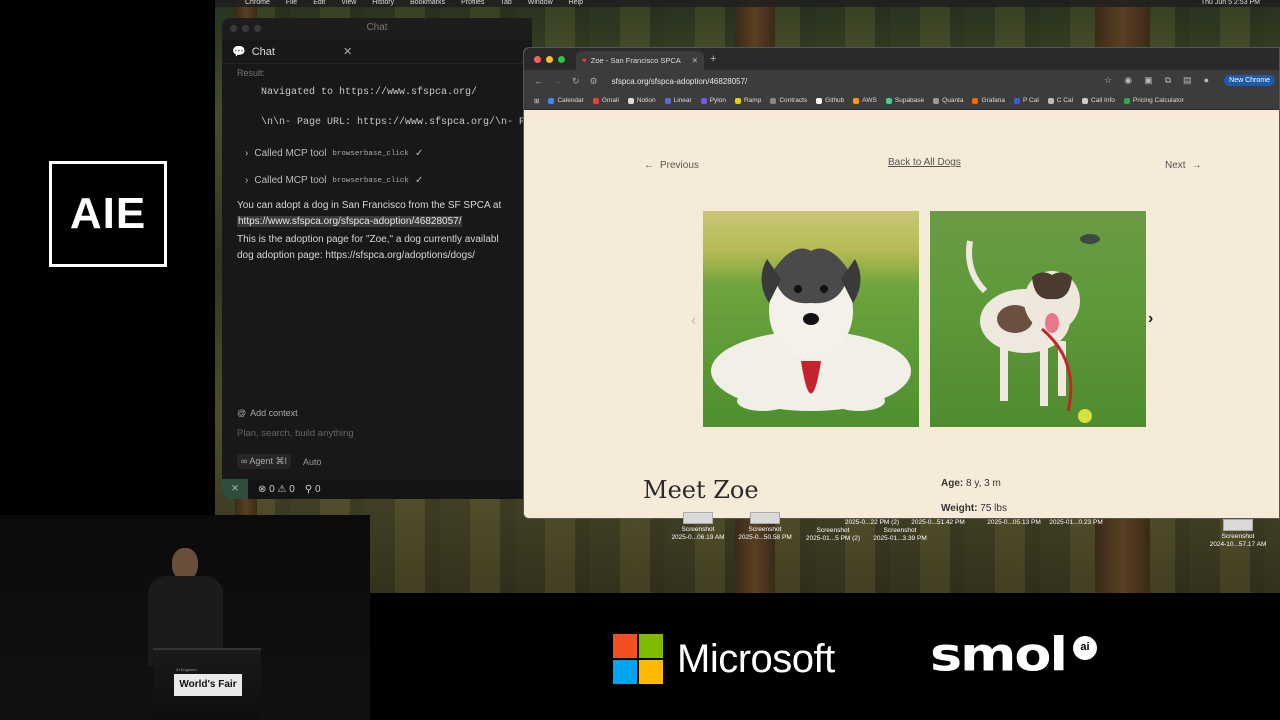 The width and height of the screenshot is (1280, 720). Describe the element at coordinates (988, 100) in the screenshot. I see `bookmark-item: Grafana` at that location.